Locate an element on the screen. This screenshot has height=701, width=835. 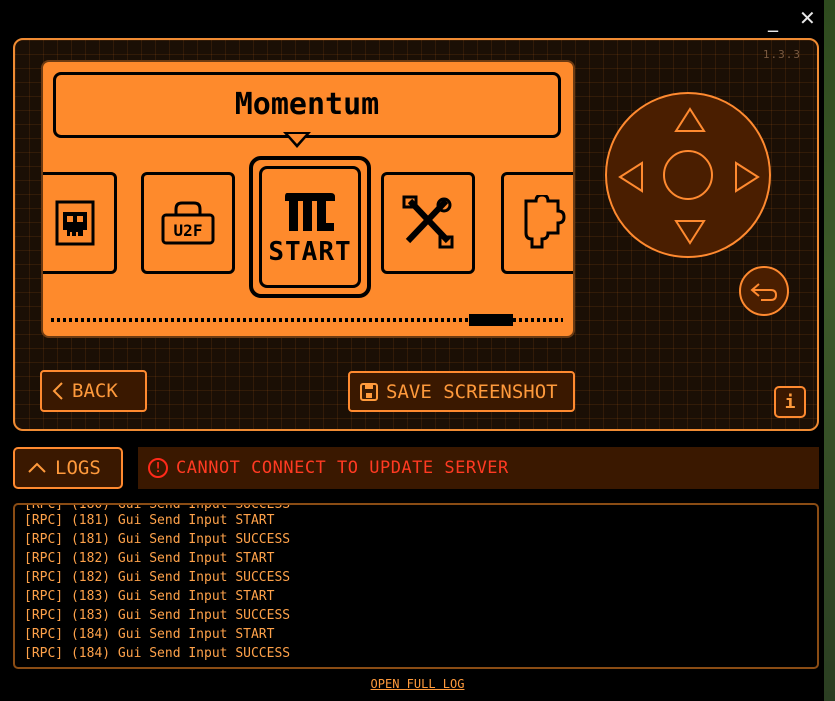
save-icon is located at coordinates (369, 391).